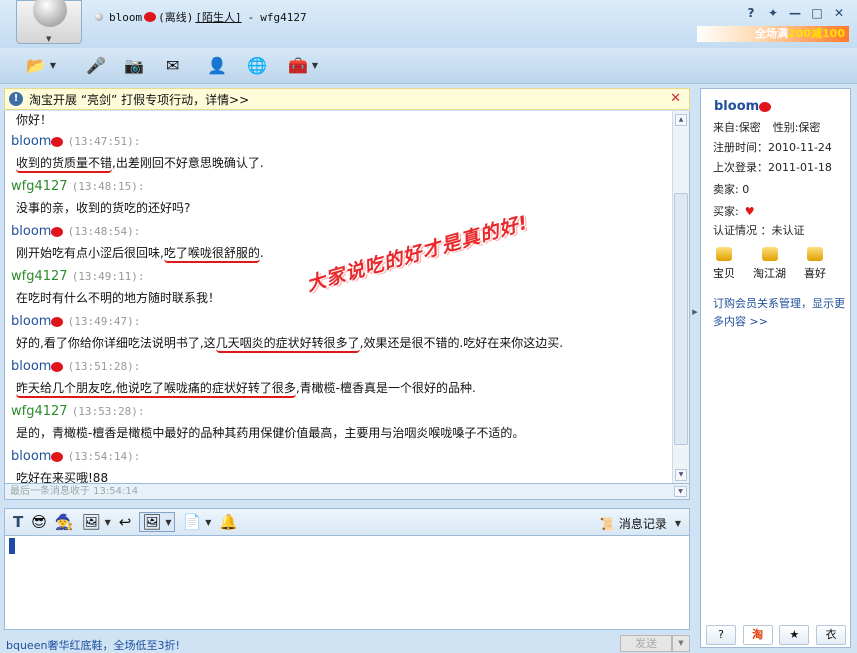 The width and height of the screenshot is (857, 653). What do you see at coordinates (839, 13) in the screenshot?
I see `close-icon: ✕` at bounding box center [839, 13].